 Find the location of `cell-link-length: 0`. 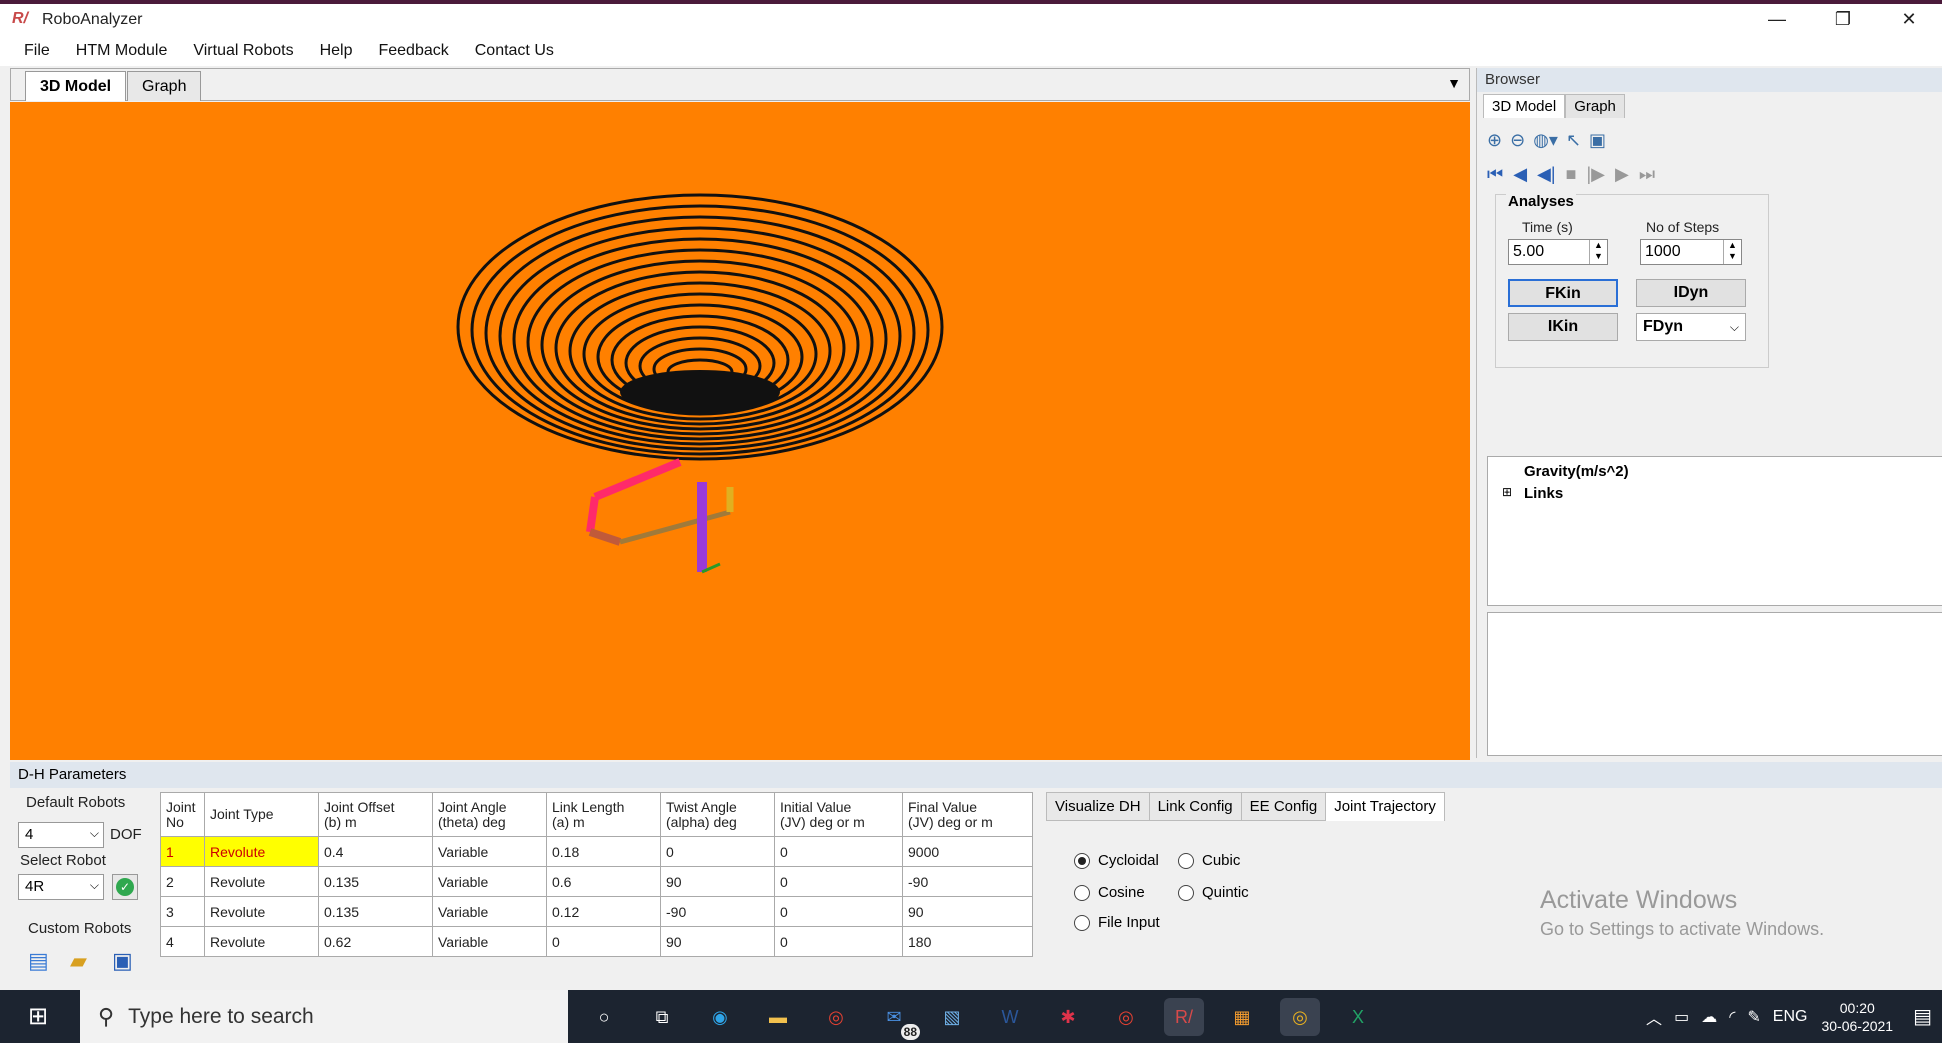

cell-link-length: 0 is located at coordinates (603, 941).